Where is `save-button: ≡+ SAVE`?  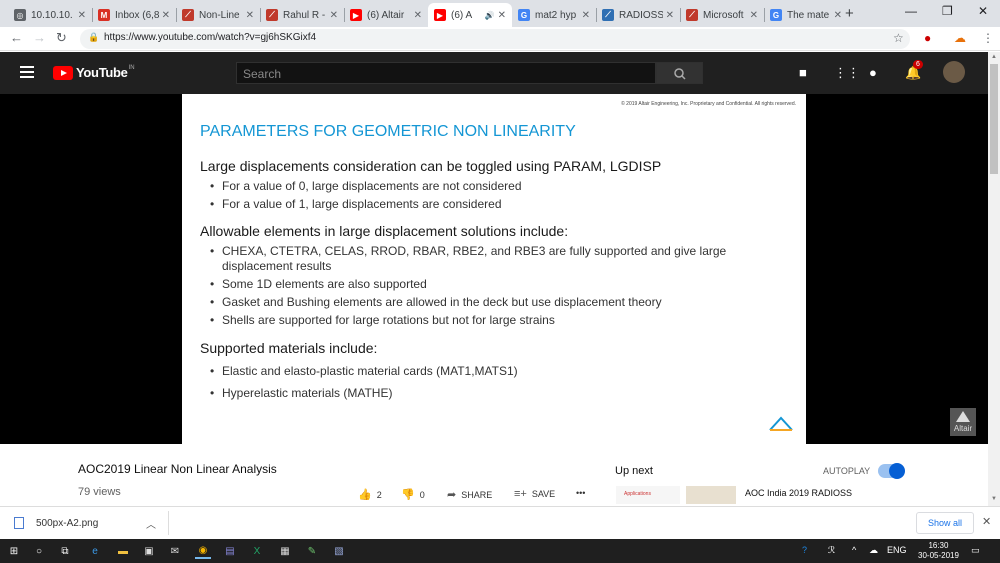
save-button: ≡+ SAVE is located at coordinates (534, 494).